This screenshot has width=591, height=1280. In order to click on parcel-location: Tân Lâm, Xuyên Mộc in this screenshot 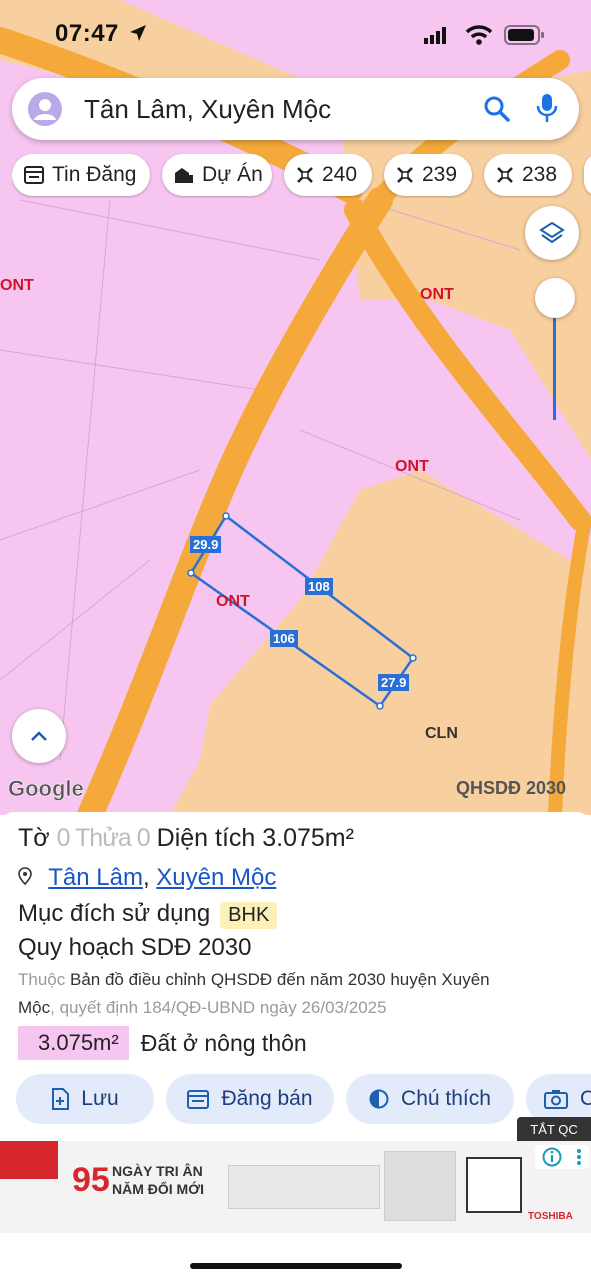, I will do `click(147, 878)`.